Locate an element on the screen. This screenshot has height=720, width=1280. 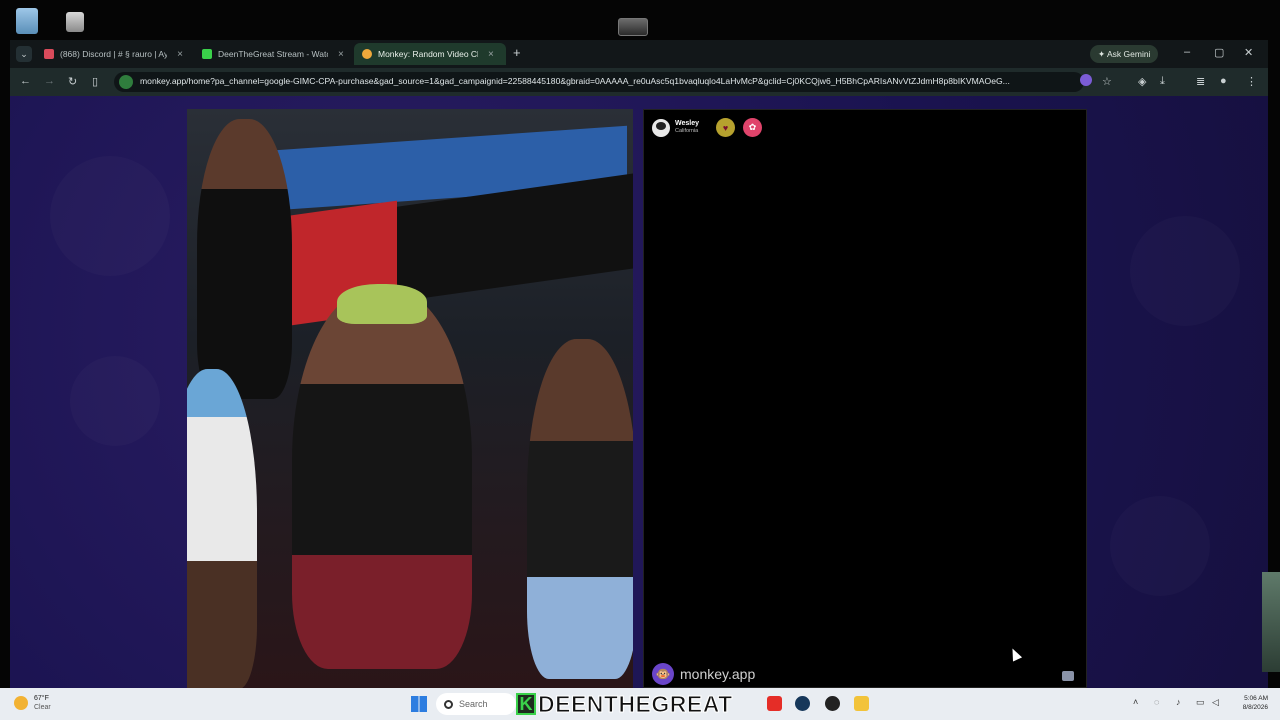
moon-weather-icon is located at coordinates (21, 703).